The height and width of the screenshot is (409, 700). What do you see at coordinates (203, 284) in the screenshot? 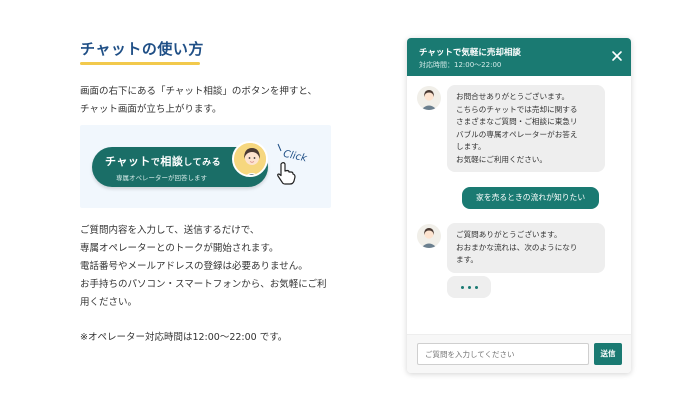
I see `body-line: お手持ちのパソコン・スマートフォンから、お気軽にご利` at bounding box center [203, 284].